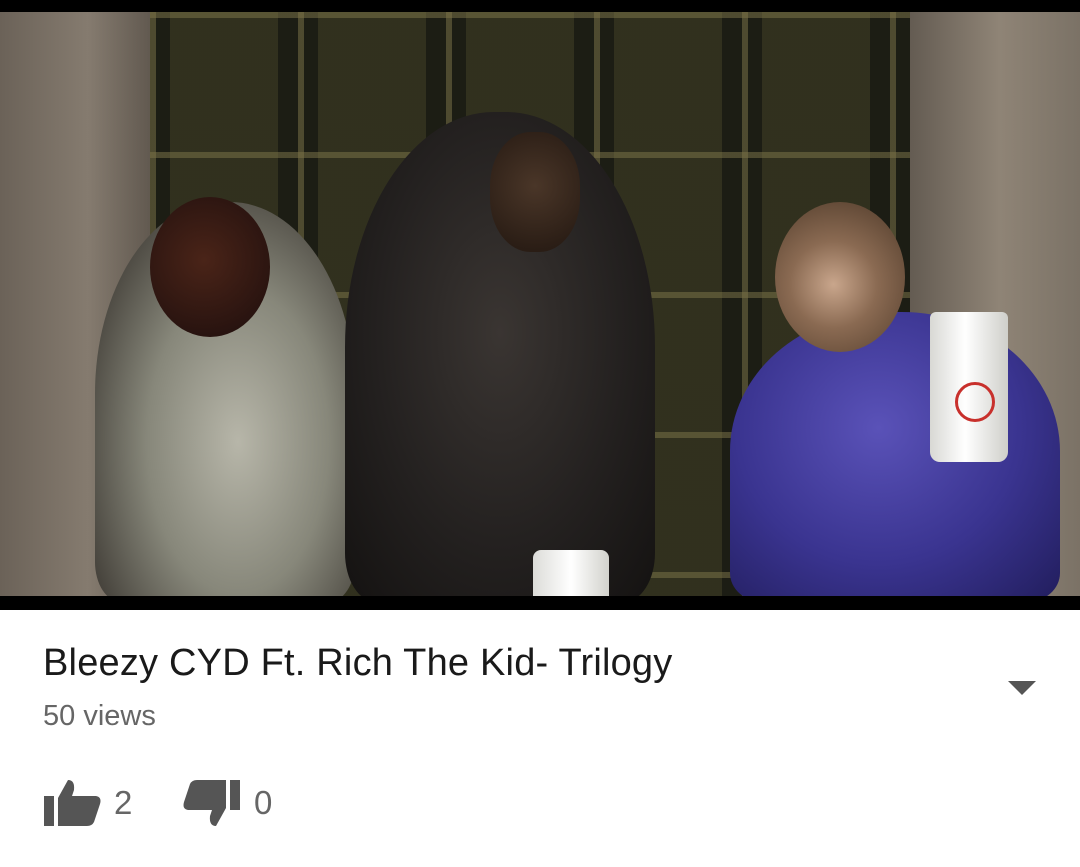 Image resolution: width=1080 pixels, height=867 pixels. Describe the element at coordinates (212, 803) in the screenshot. I see `thumbs-down-icon` at that location.